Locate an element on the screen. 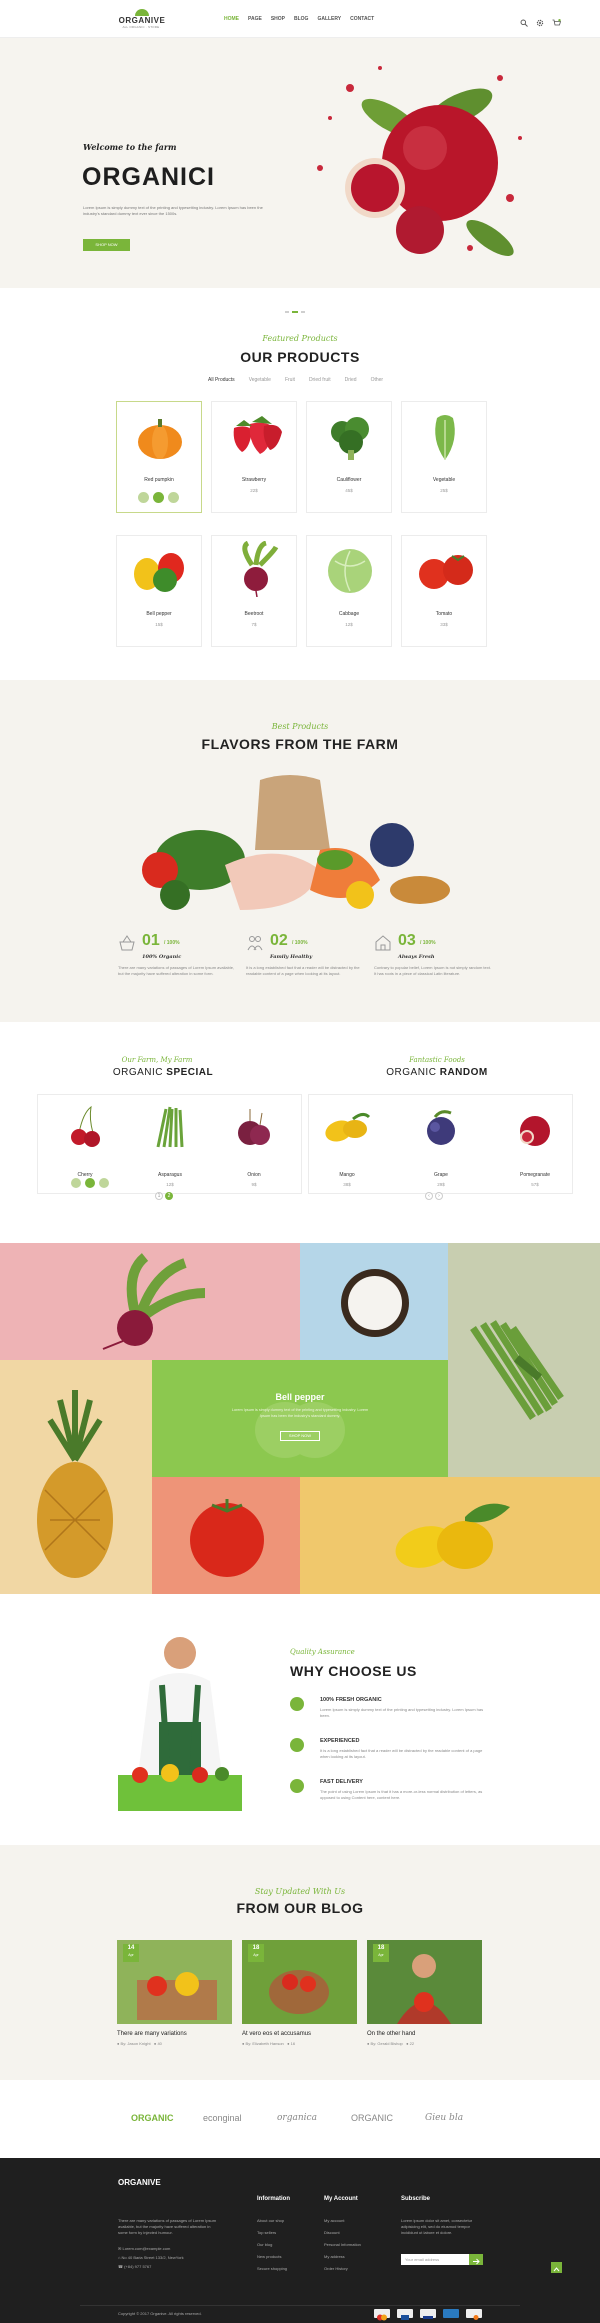 This screenshot has height=2323, width=600. discover-icon is located at coordinates (474, 2314).